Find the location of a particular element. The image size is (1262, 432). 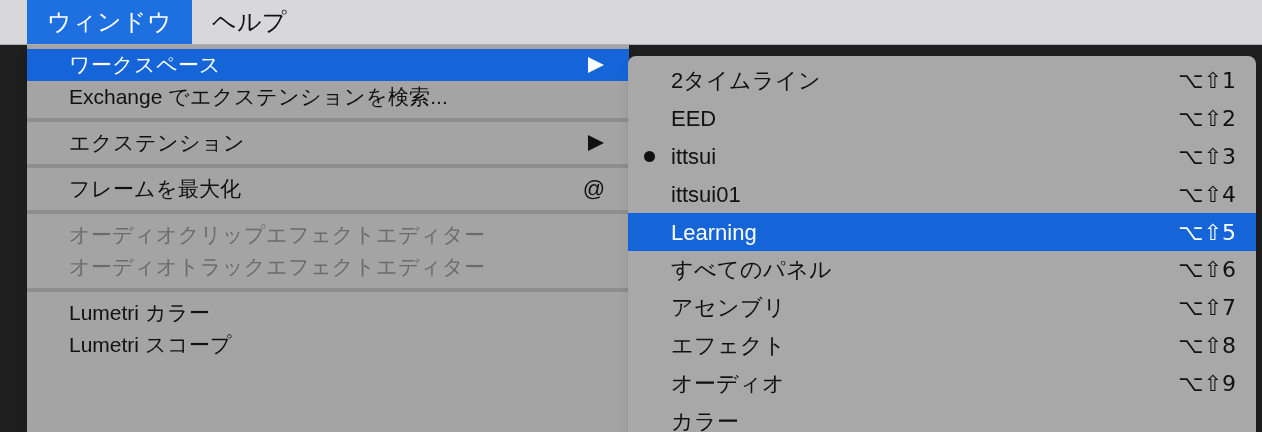

menu-item: アセンブリ ⌥⇧7 is located at coordinates (942, 307).